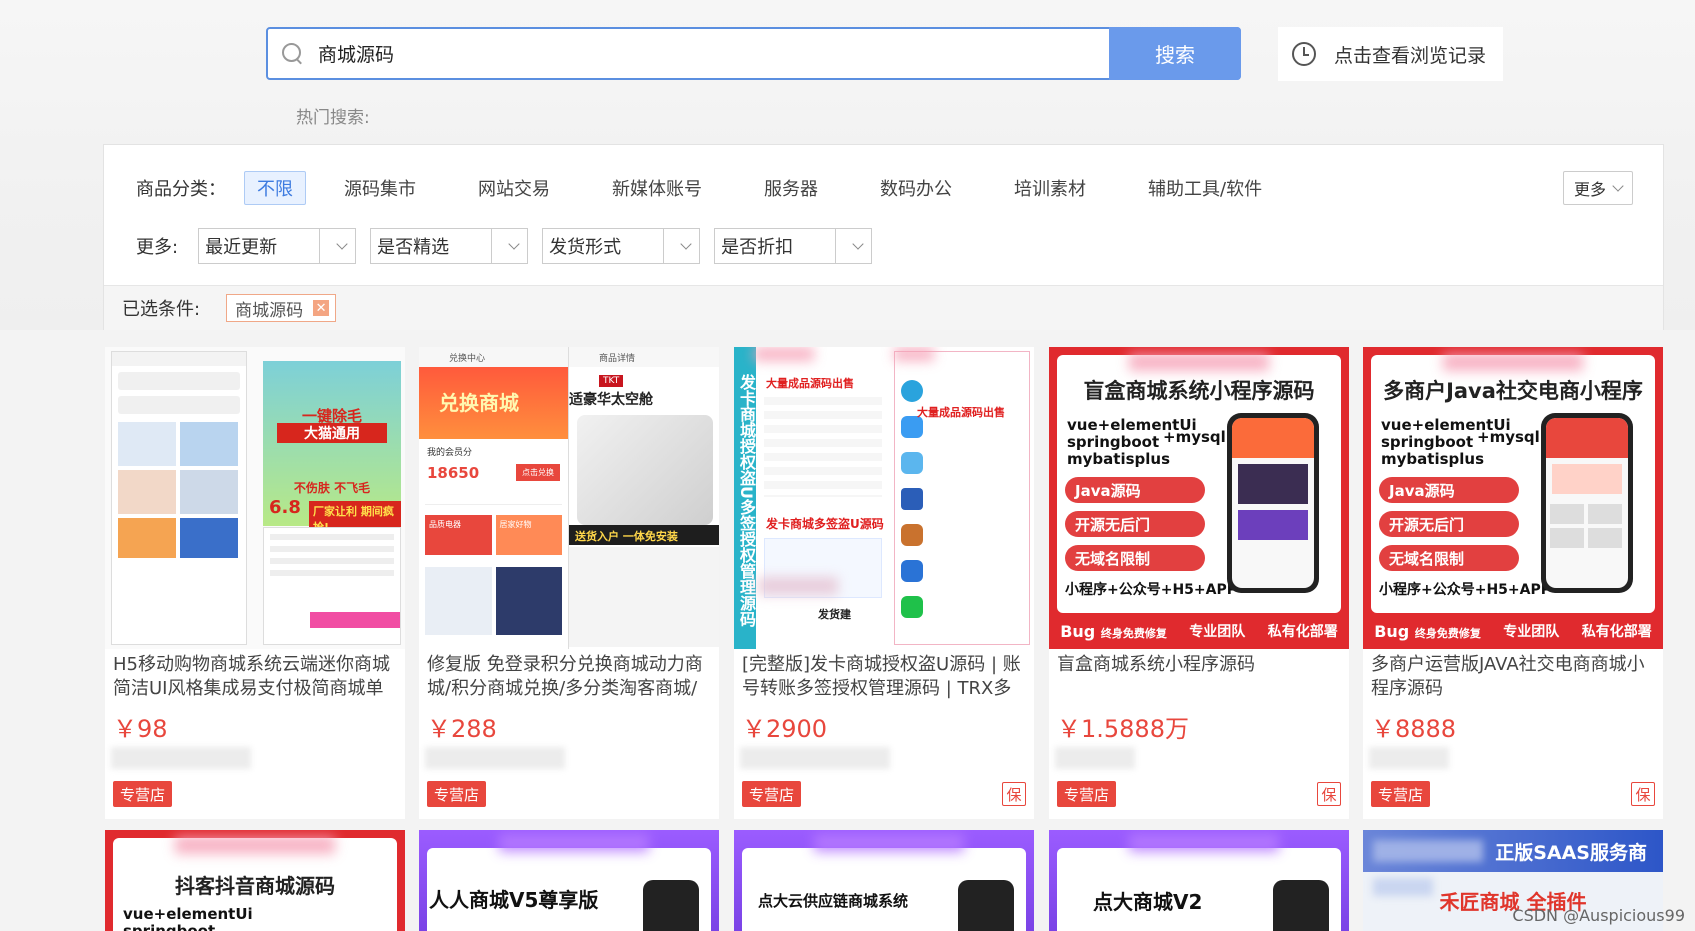  I want to click on member-points-label: 我的会员分, so click(450, 453).